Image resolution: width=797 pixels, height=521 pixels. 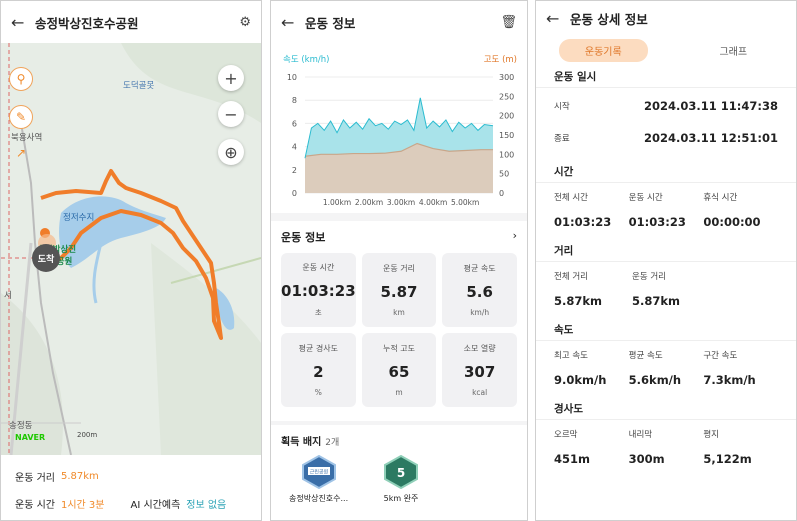 What do you see at coordinates (292, 77) in the screenshot?
I see `speed-tick-label: 10` at bounding box center [292, 77].